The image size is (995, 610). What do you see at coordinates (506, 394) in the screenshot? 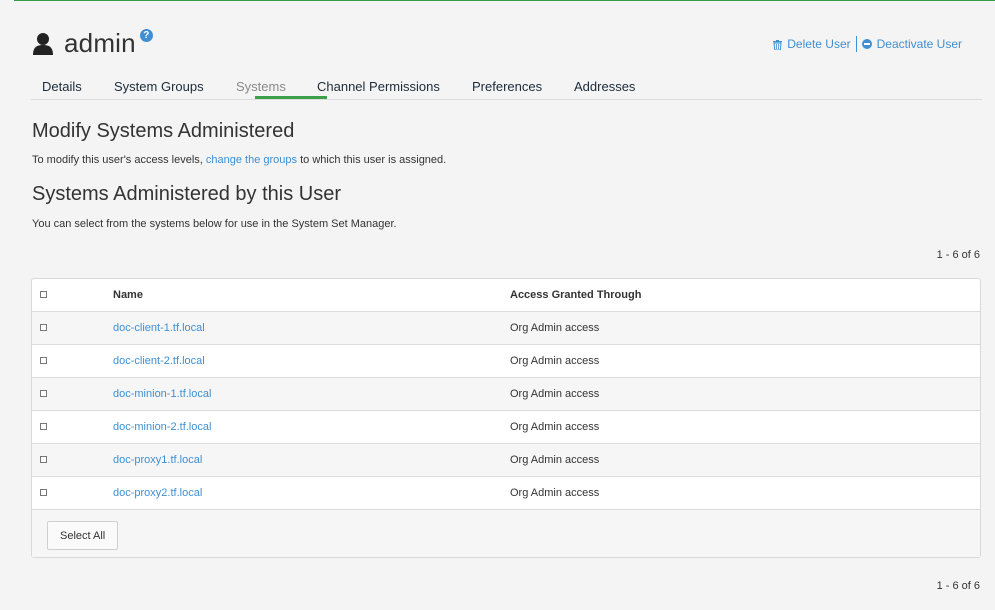
I see `table-row: doc-minion-1.tf.local Org Admin access` at bounding box center [506, 394].